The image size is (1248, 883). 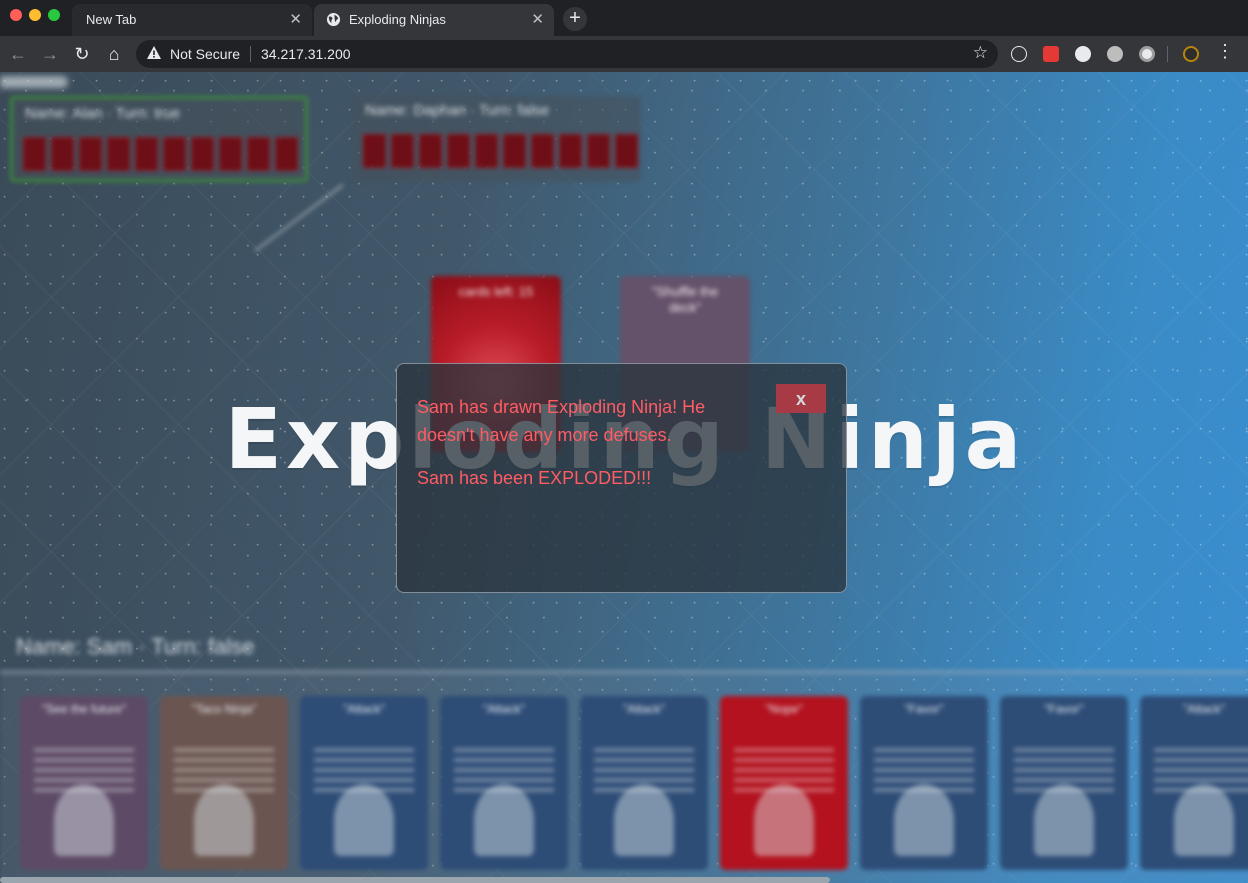 What do you see at coordinates (415, 880) in the screenshot?
I see `scrollbar-thumb` at bounding box center [415, 880].